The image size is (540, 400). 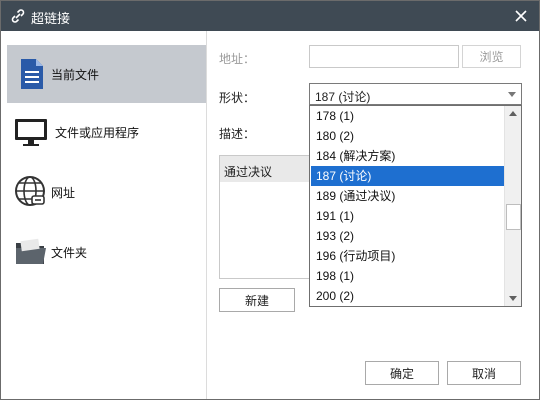 What do you see at coordinates (97, 133) in the screenshot?
I see `sidebar-item-label: 文件或应用程序` at bounding box center [97, 133].